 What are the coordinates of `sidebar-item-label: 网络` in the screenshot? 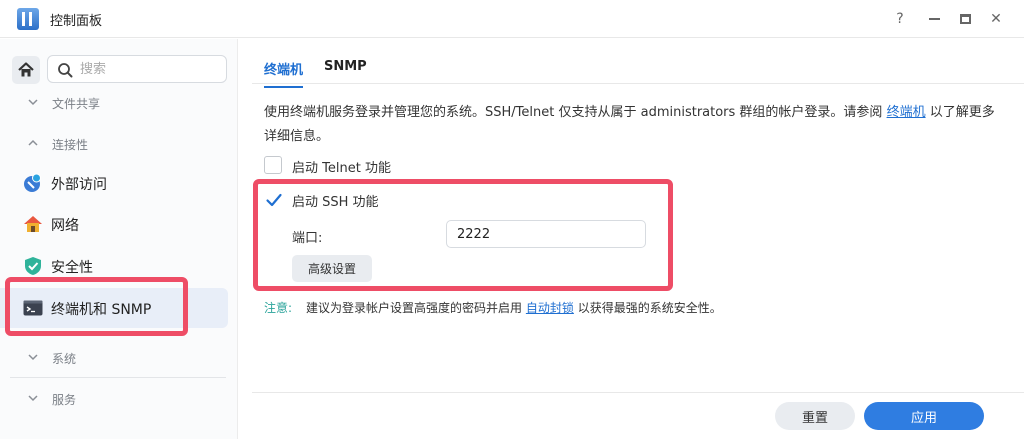 It's located at (65, 226).